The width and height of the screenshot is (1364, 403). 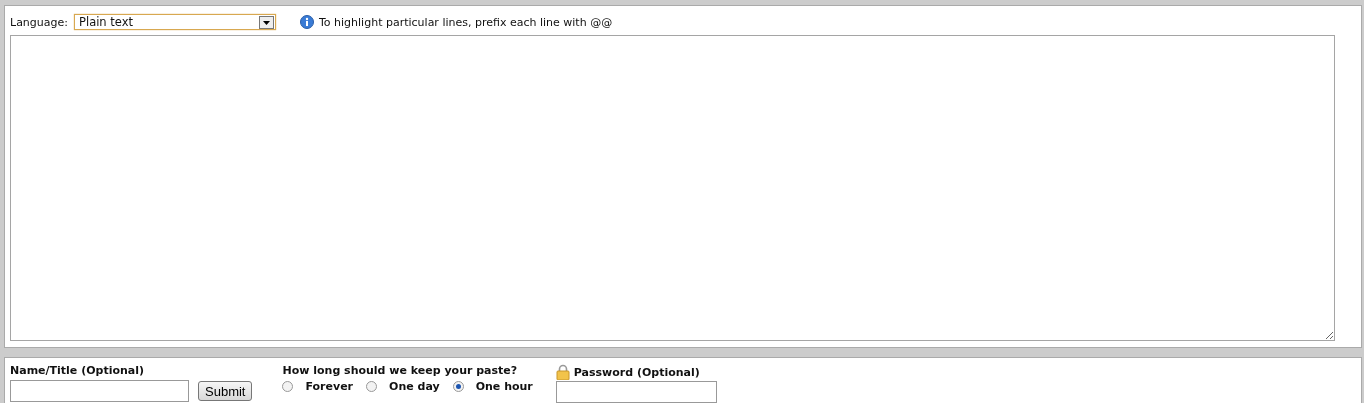 What do you see at coordinates (225, 391) in the screenshot?
I see `submit-button: Submit` at bounding box center [225, 391].